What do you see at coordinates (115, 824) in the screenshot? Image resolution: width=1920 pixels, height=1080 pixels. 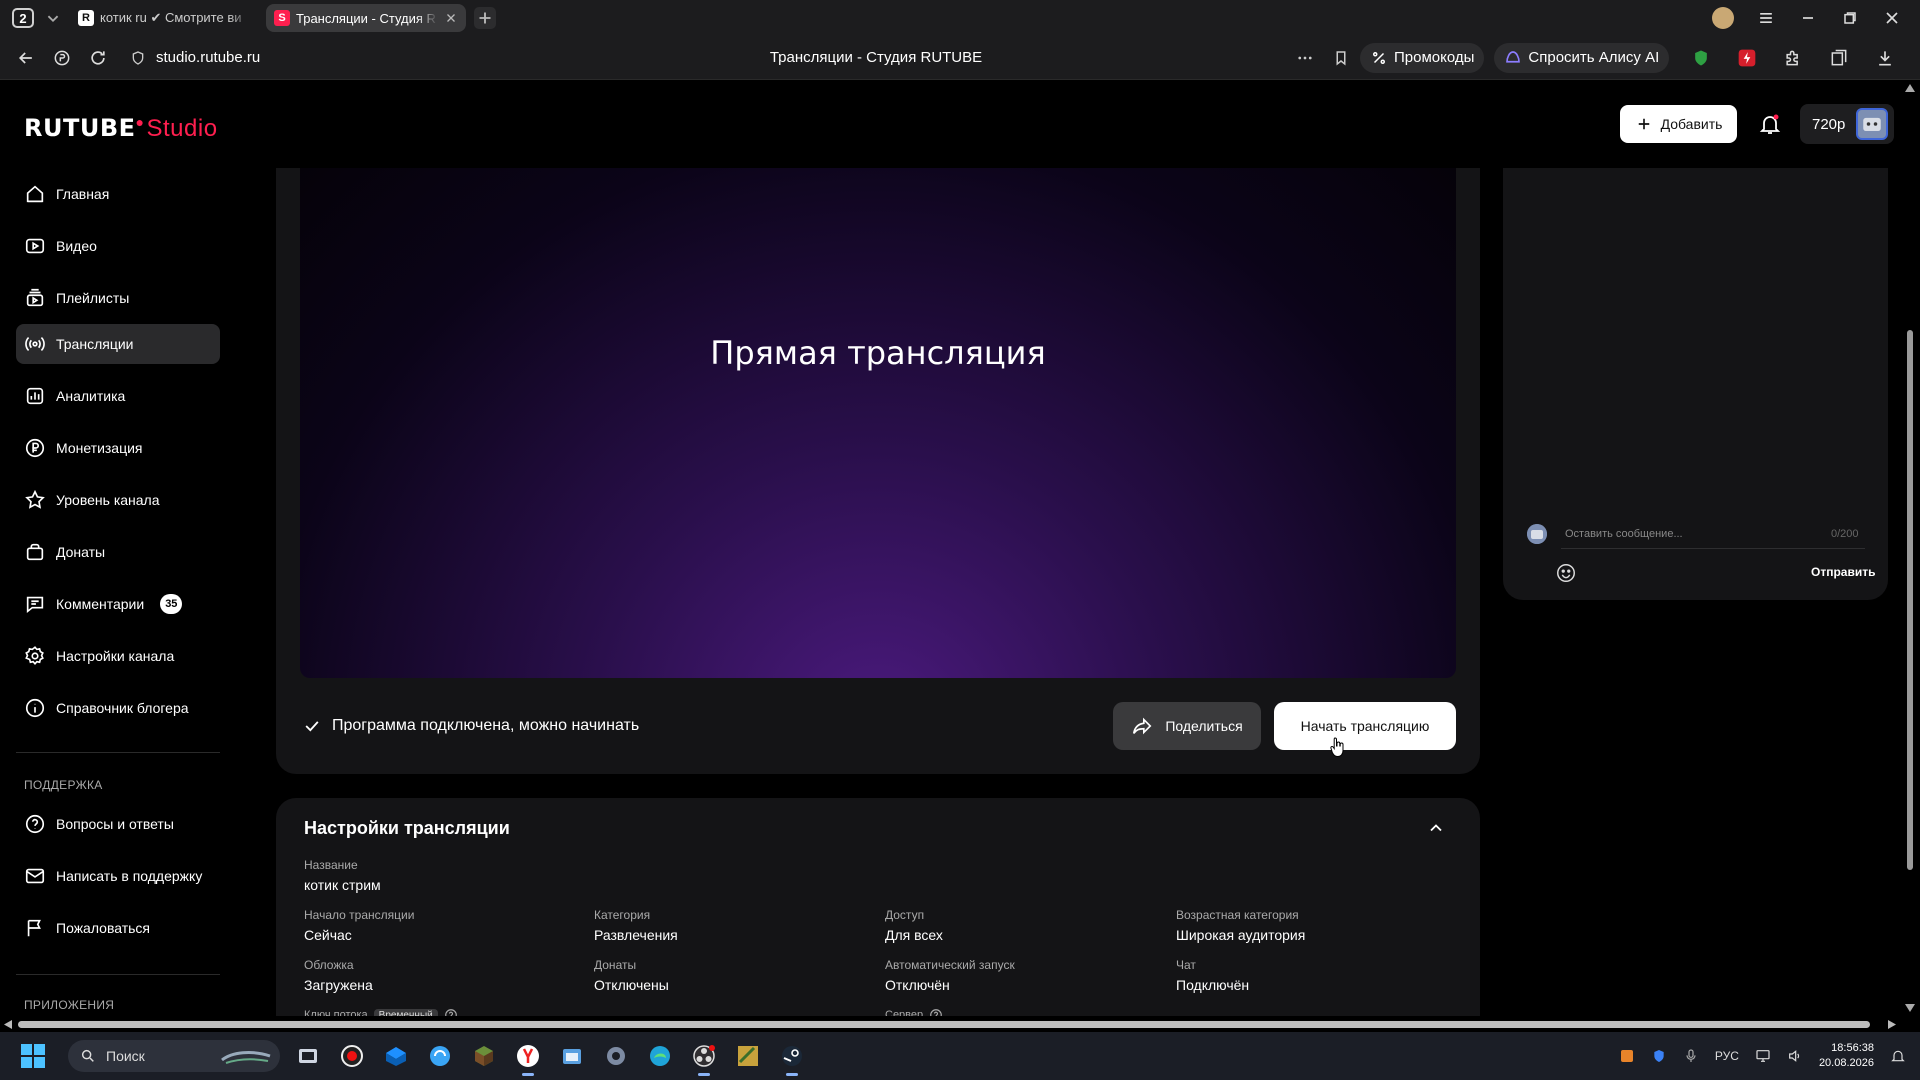 I see `sidebar-item-label: Вопросы и ответы` at bounding box center [115, 824].